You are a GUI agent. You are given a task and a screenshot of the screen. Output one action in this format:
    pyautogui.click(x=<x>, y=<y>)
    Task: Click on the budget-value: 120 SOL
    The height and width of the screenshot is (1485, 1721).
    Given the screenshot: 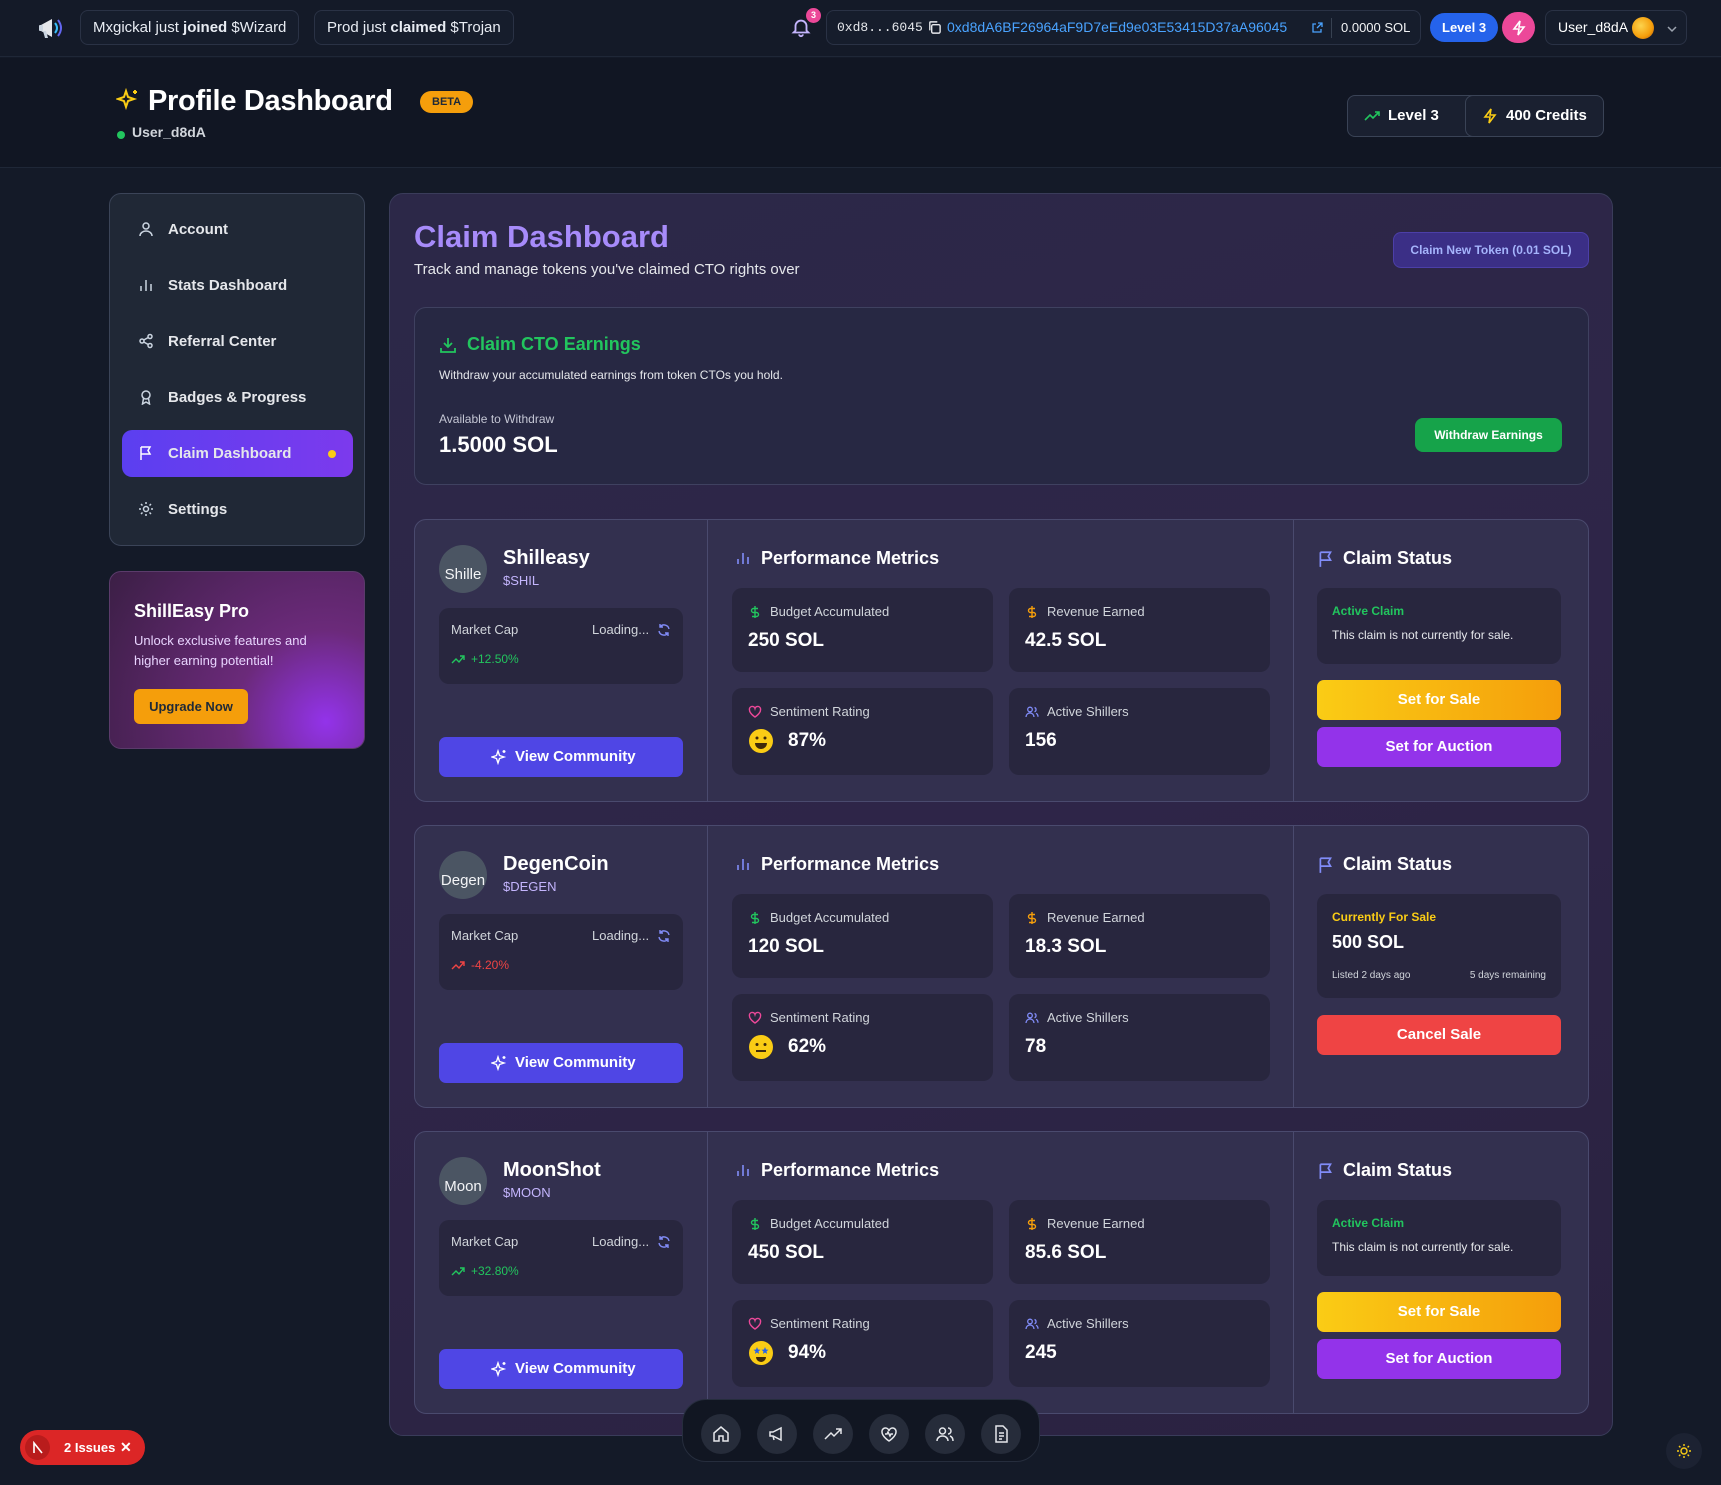 What is the action you would take?
    pyautogui.click(x=786, y=946)
    